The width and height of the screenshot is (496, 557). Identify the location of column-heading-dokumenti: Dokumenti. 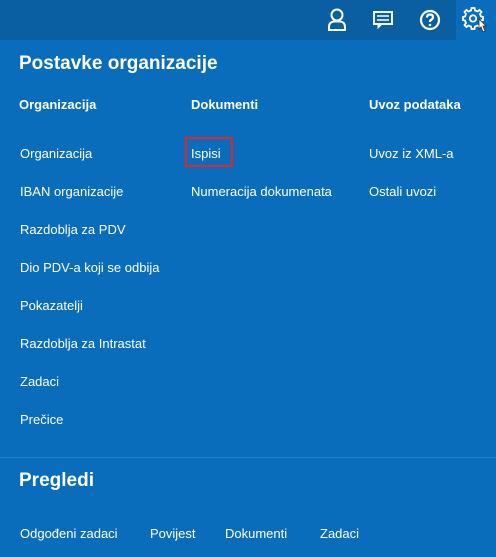
(225, 104).